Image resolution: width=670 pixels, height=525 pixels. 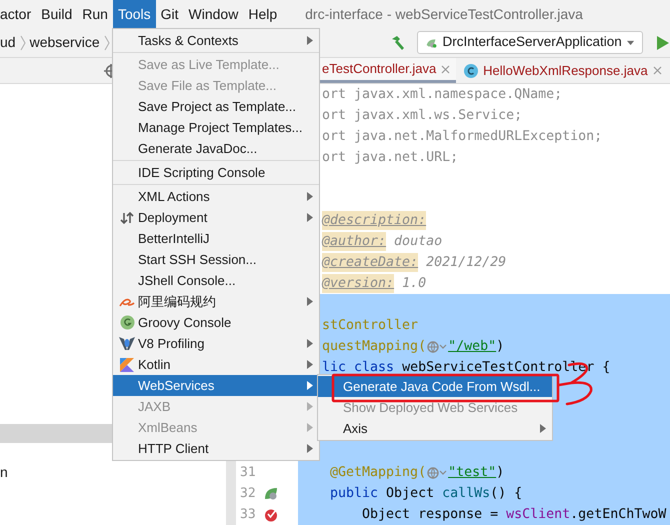 I want to click on line-number: 32, so click(x=248, y=493).